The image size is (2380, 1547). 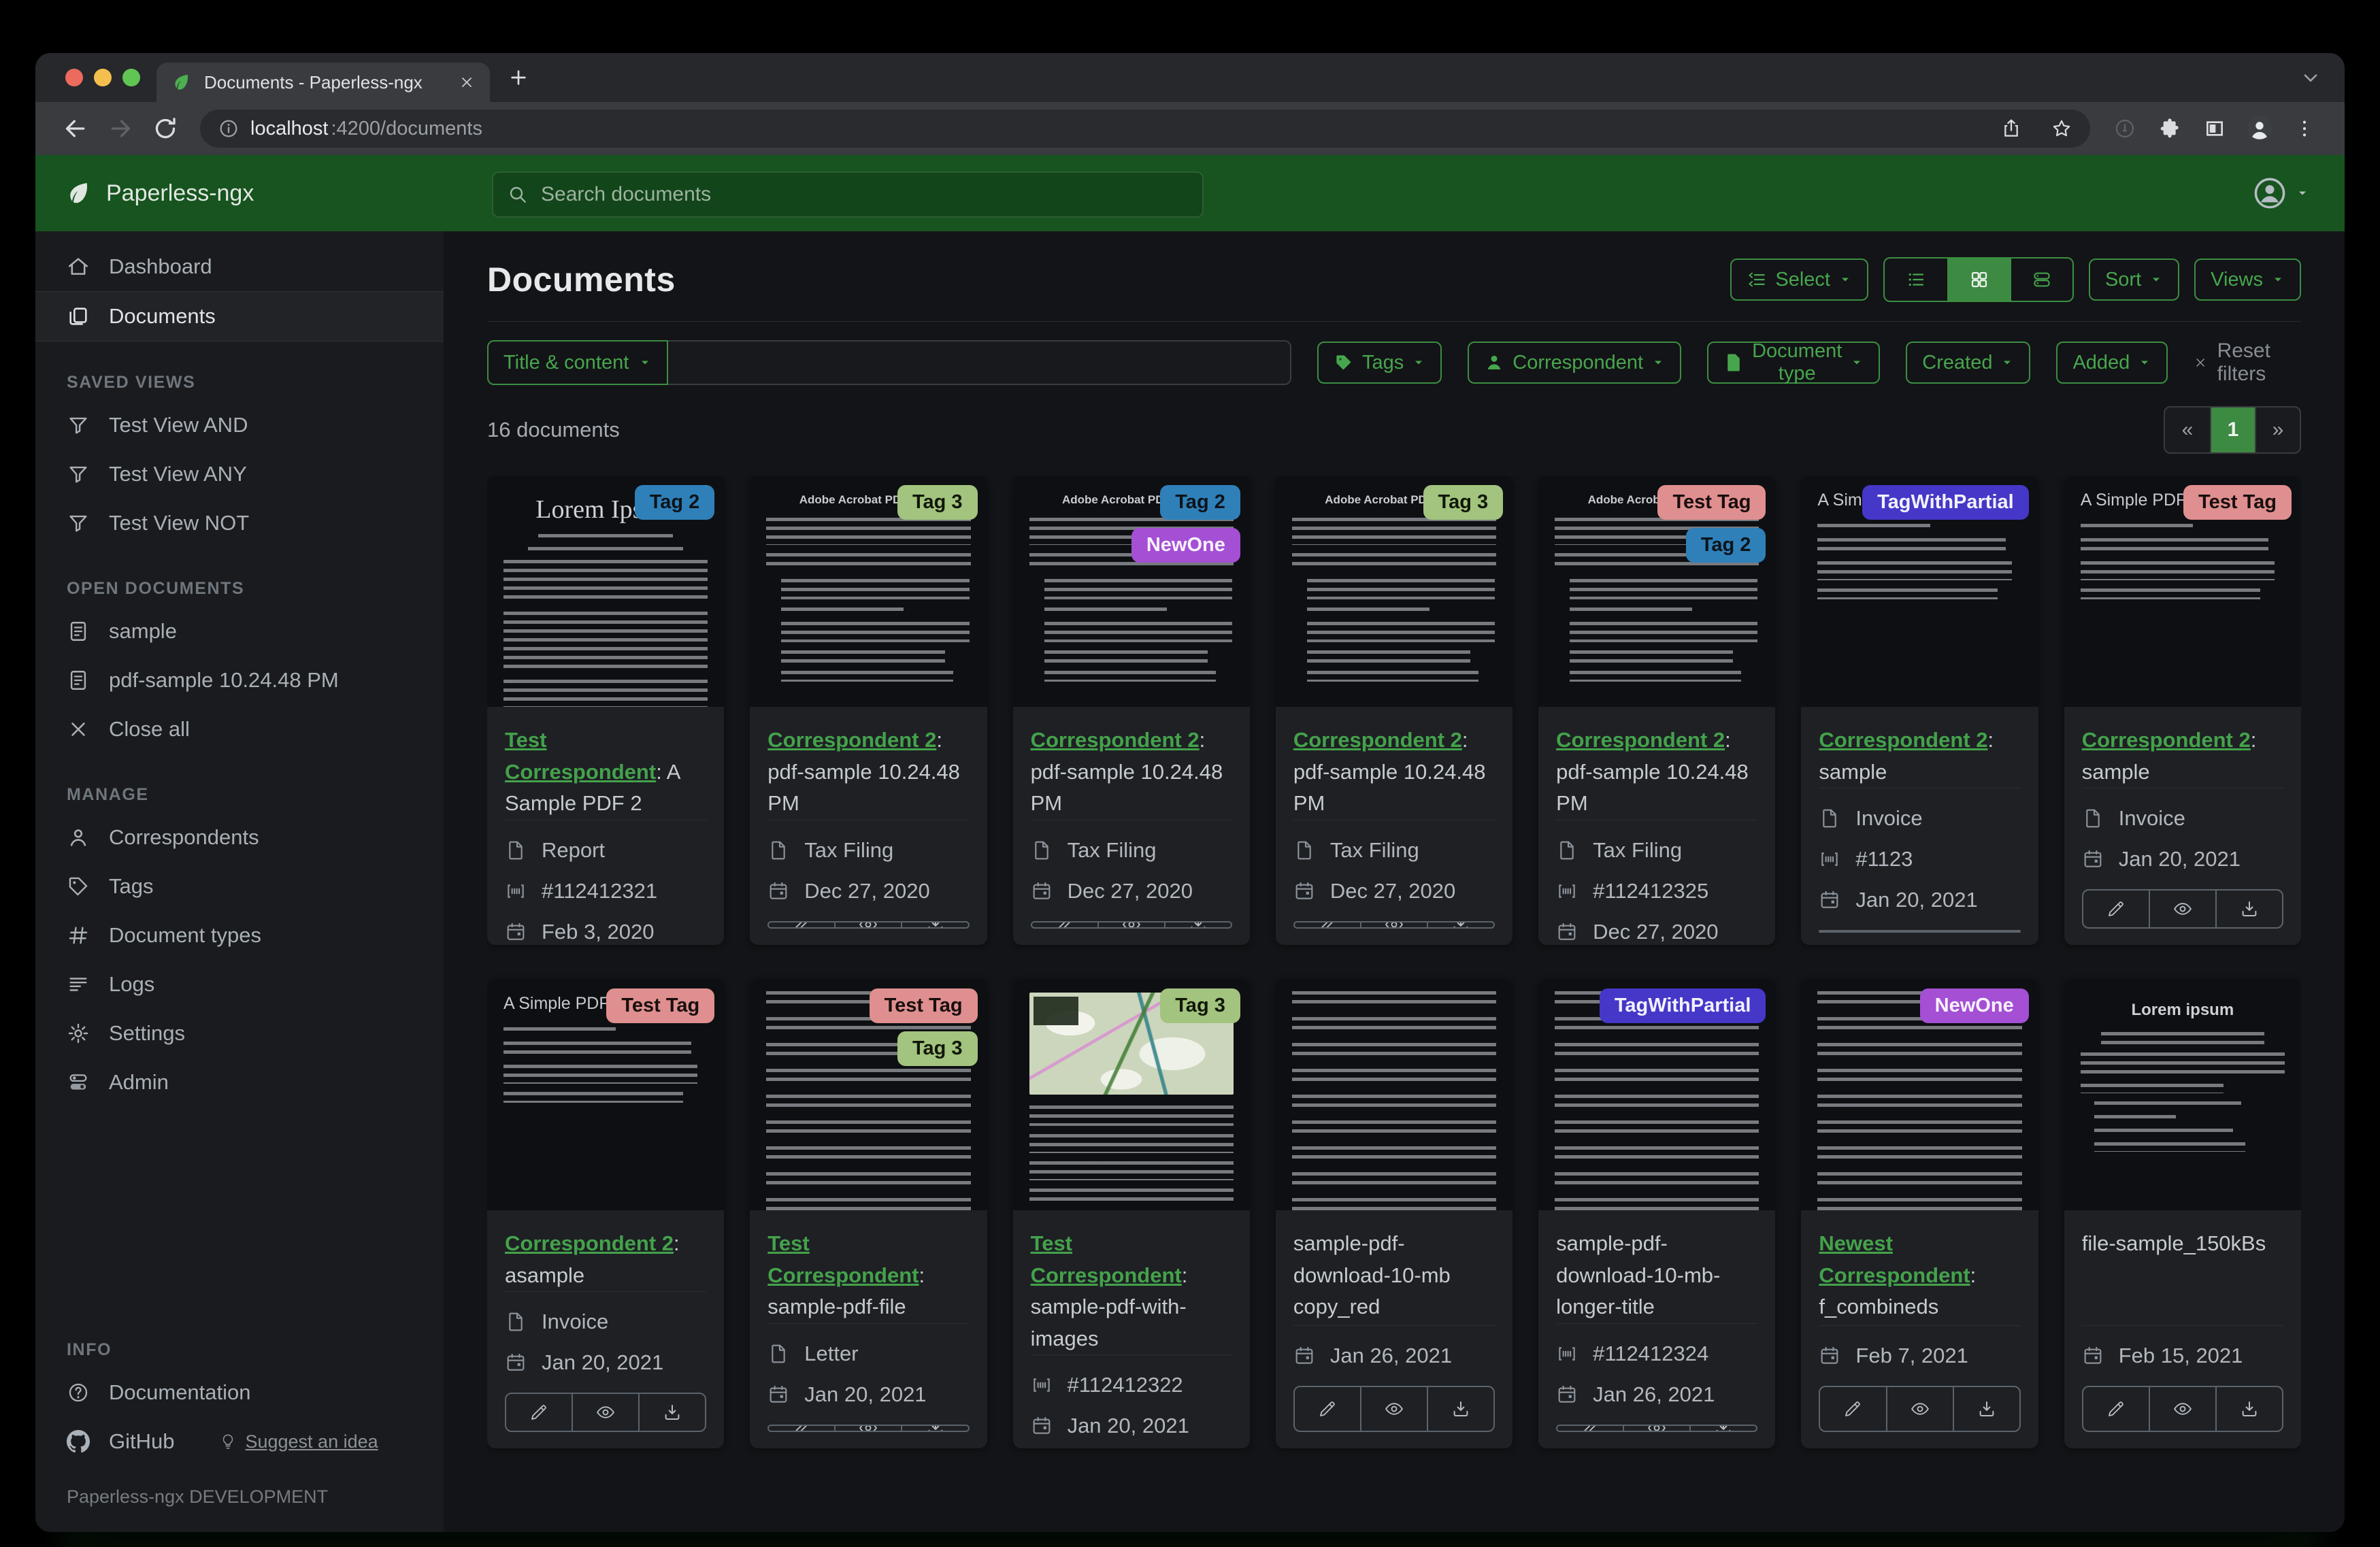 What do you see at coordinates (298, 1442) in the screenshot?
I see `suggest-idea-link: Suggest an idea` at bounding box center [298, 1442].